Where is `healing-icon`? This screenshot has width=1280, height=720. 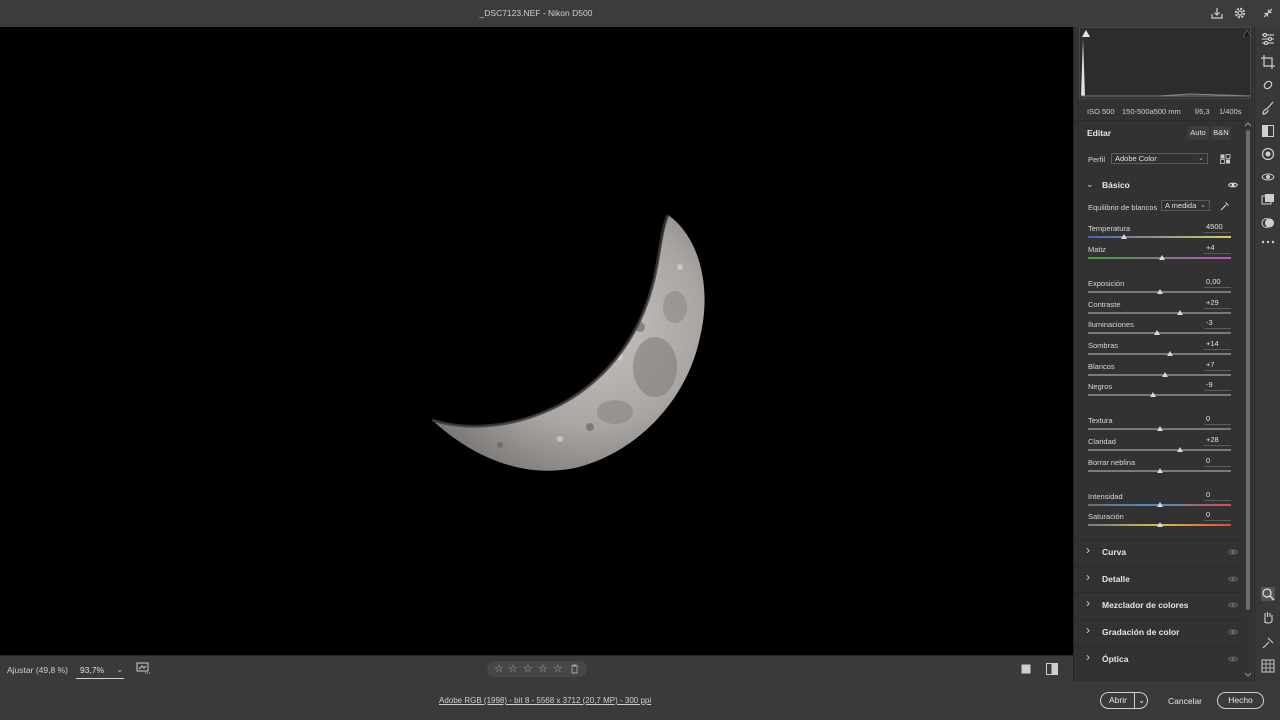
healing-icon is located at coordinates (1268, 85).